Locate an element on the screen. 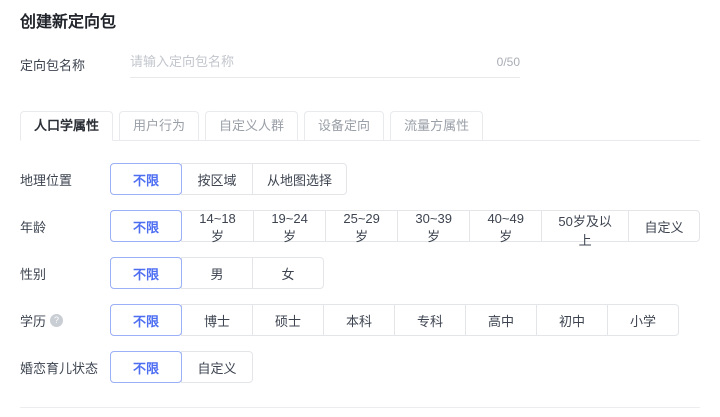 The width and height of the screenshot is (720, 417). row-label-gender: 性别 is located at coordinates (65, 273).